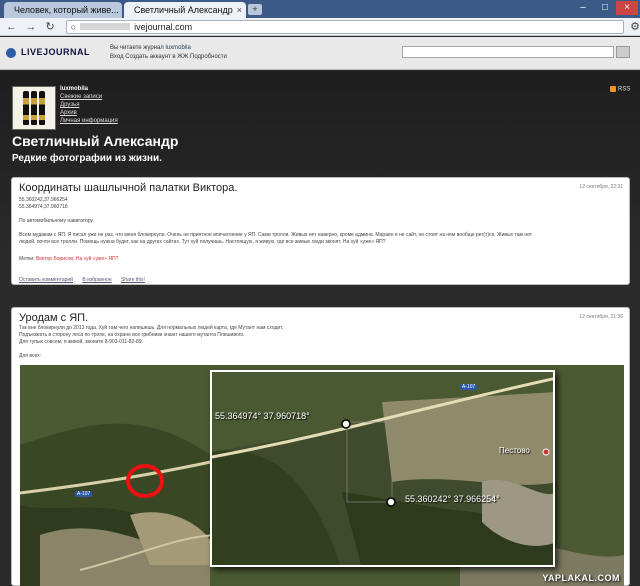 Image resolution: width=640 pixels, height=586 pixels. What do you see at coordinates (128, 188) in the screenshot?
I see `entry-title: Координаты шашлычной палатки Виктора.` at bounding box center [128, 188].